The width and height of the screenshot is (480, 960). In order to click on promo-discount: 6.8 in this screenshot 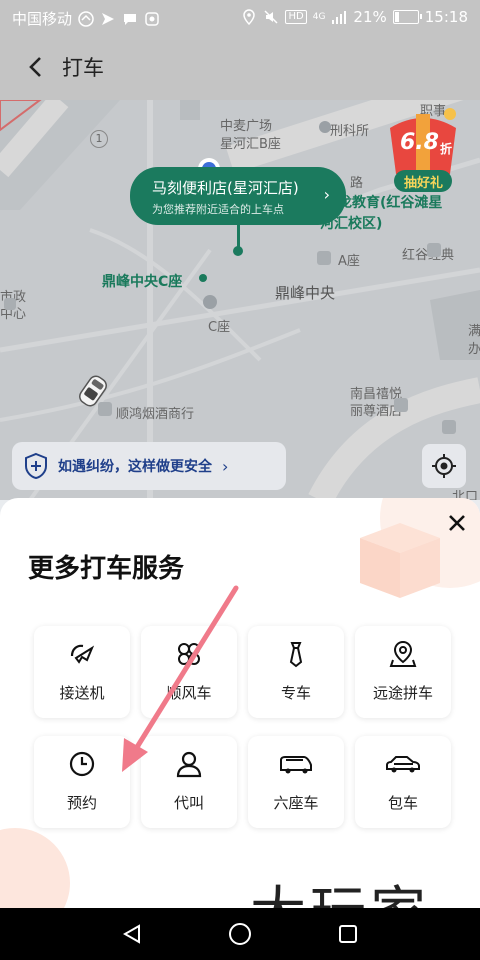, I will do `click(419, 142)`.